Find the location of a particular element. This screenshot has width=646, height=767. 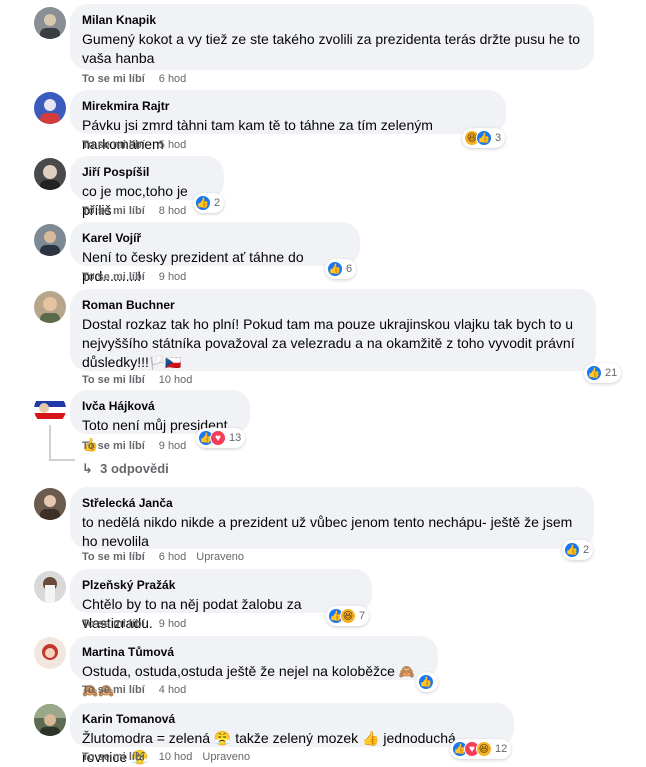

comment-author: Roman Buchner is located at coordinates (333, 305).